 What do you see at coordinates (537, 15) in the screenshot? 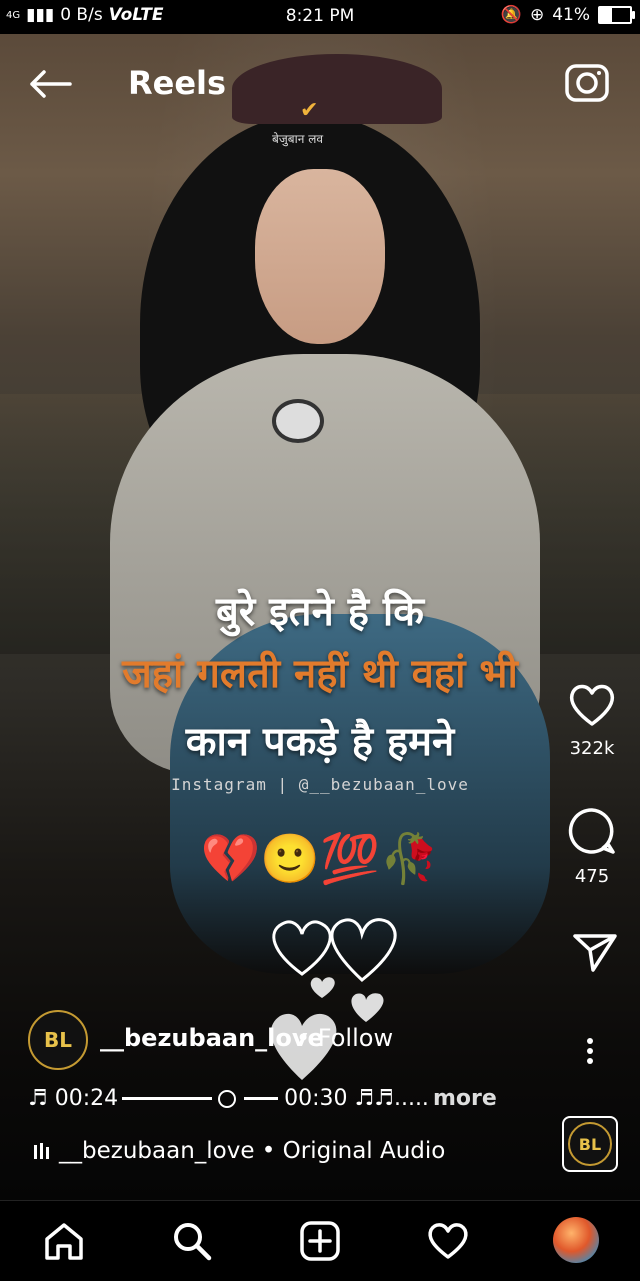
I see `data-saver-icon: ⊕` at bounding box center [537, 15].